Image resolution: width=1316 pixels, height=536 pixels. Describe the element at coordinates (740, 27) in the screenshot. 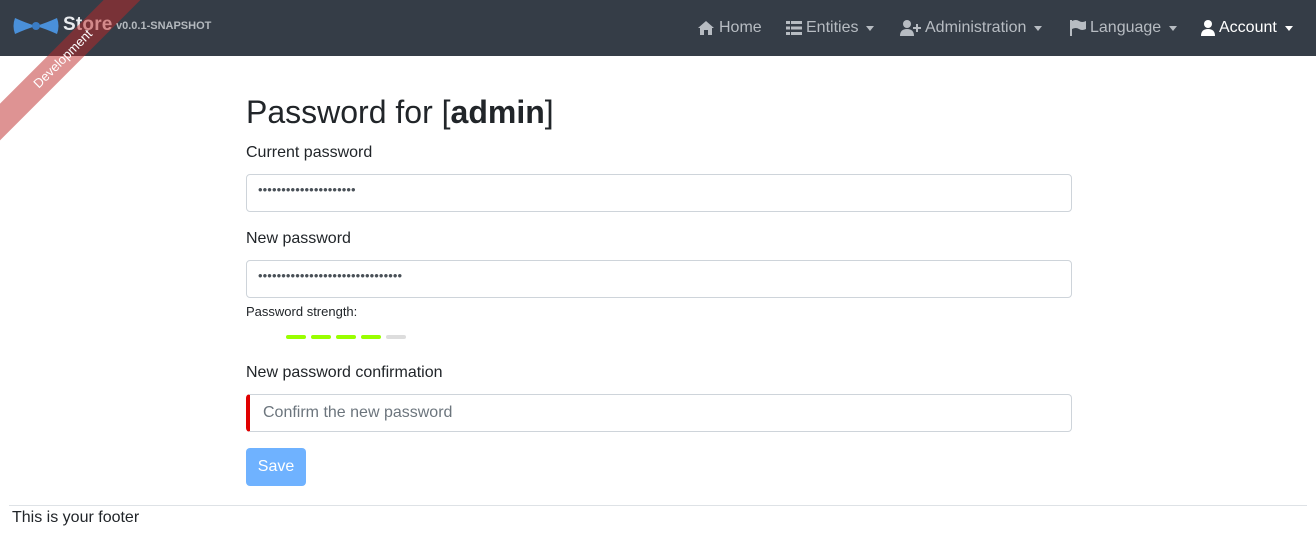

I see `nav-home-label: Home` at that location.